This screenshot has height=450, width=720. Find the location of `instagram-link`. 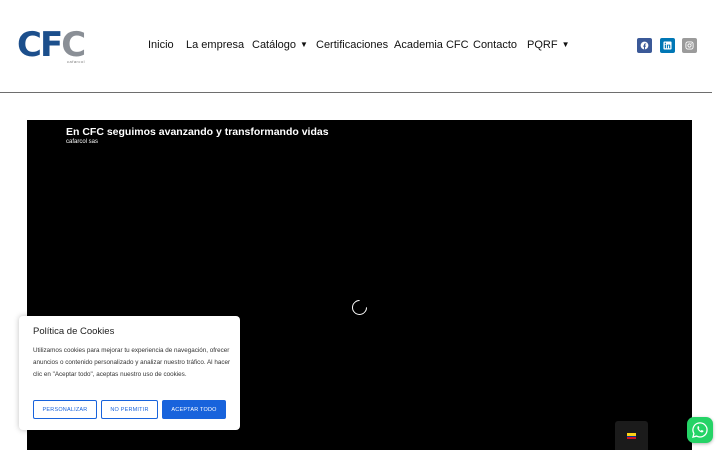

instagram-link is located at coordinates (689, 45).